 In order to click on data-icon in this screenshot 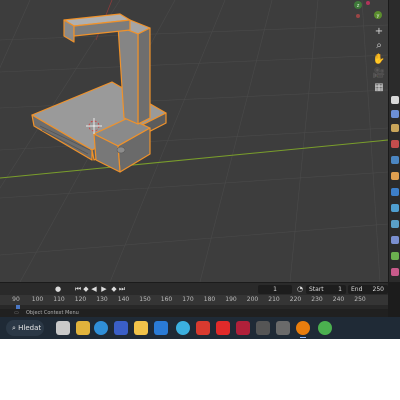, I will do `click(395, 256)`.